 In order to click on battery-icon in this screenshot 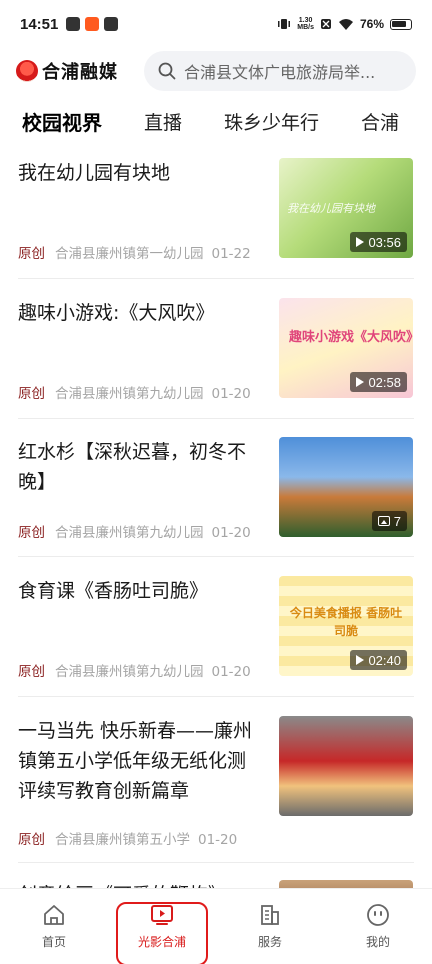, I will do `click(401, 24)`.